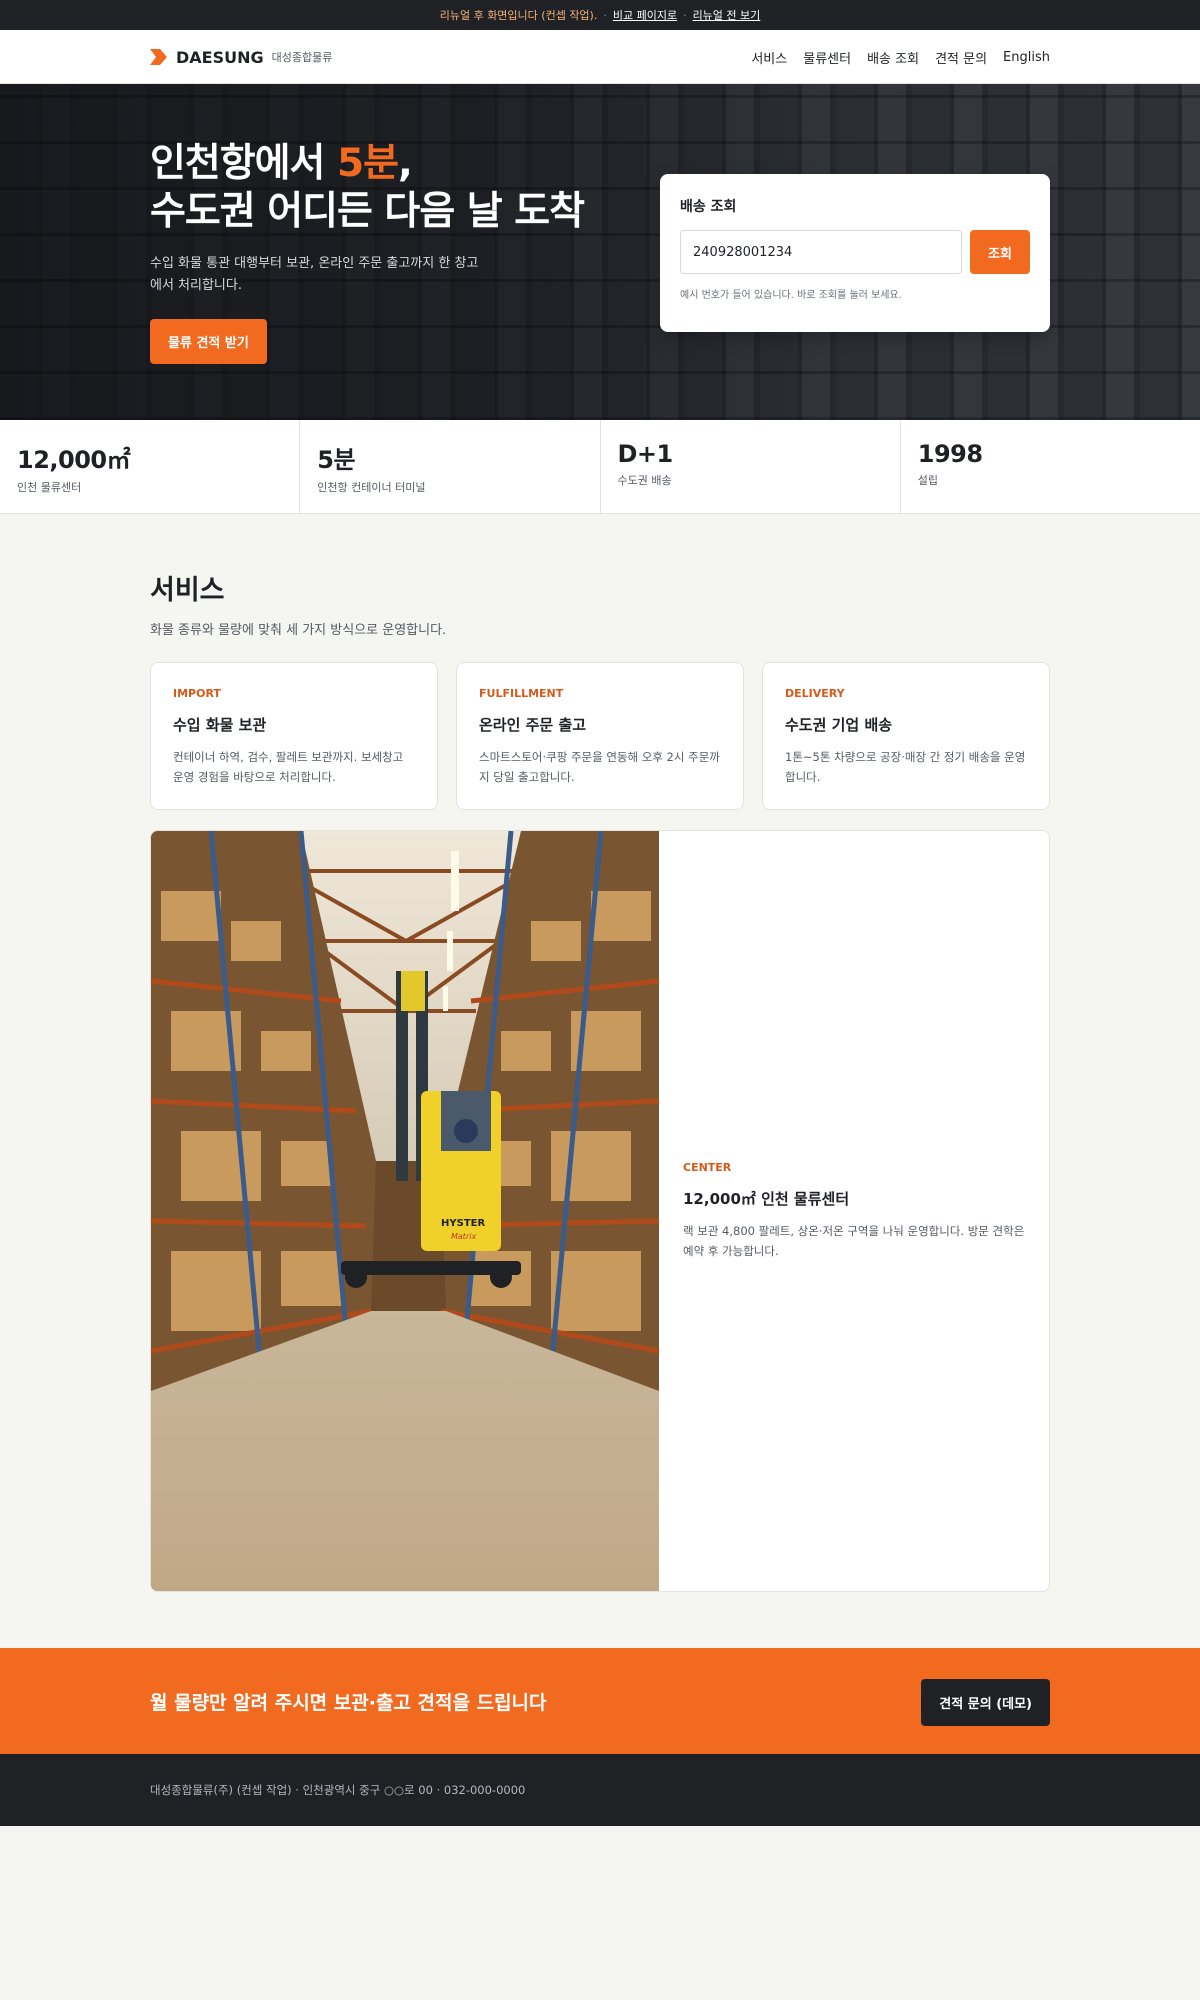 The height and width of the screenshot is (2000, 1200). I want to click on quote-inquiry-button: 견적 문의 (데모), so click(985, 1702).